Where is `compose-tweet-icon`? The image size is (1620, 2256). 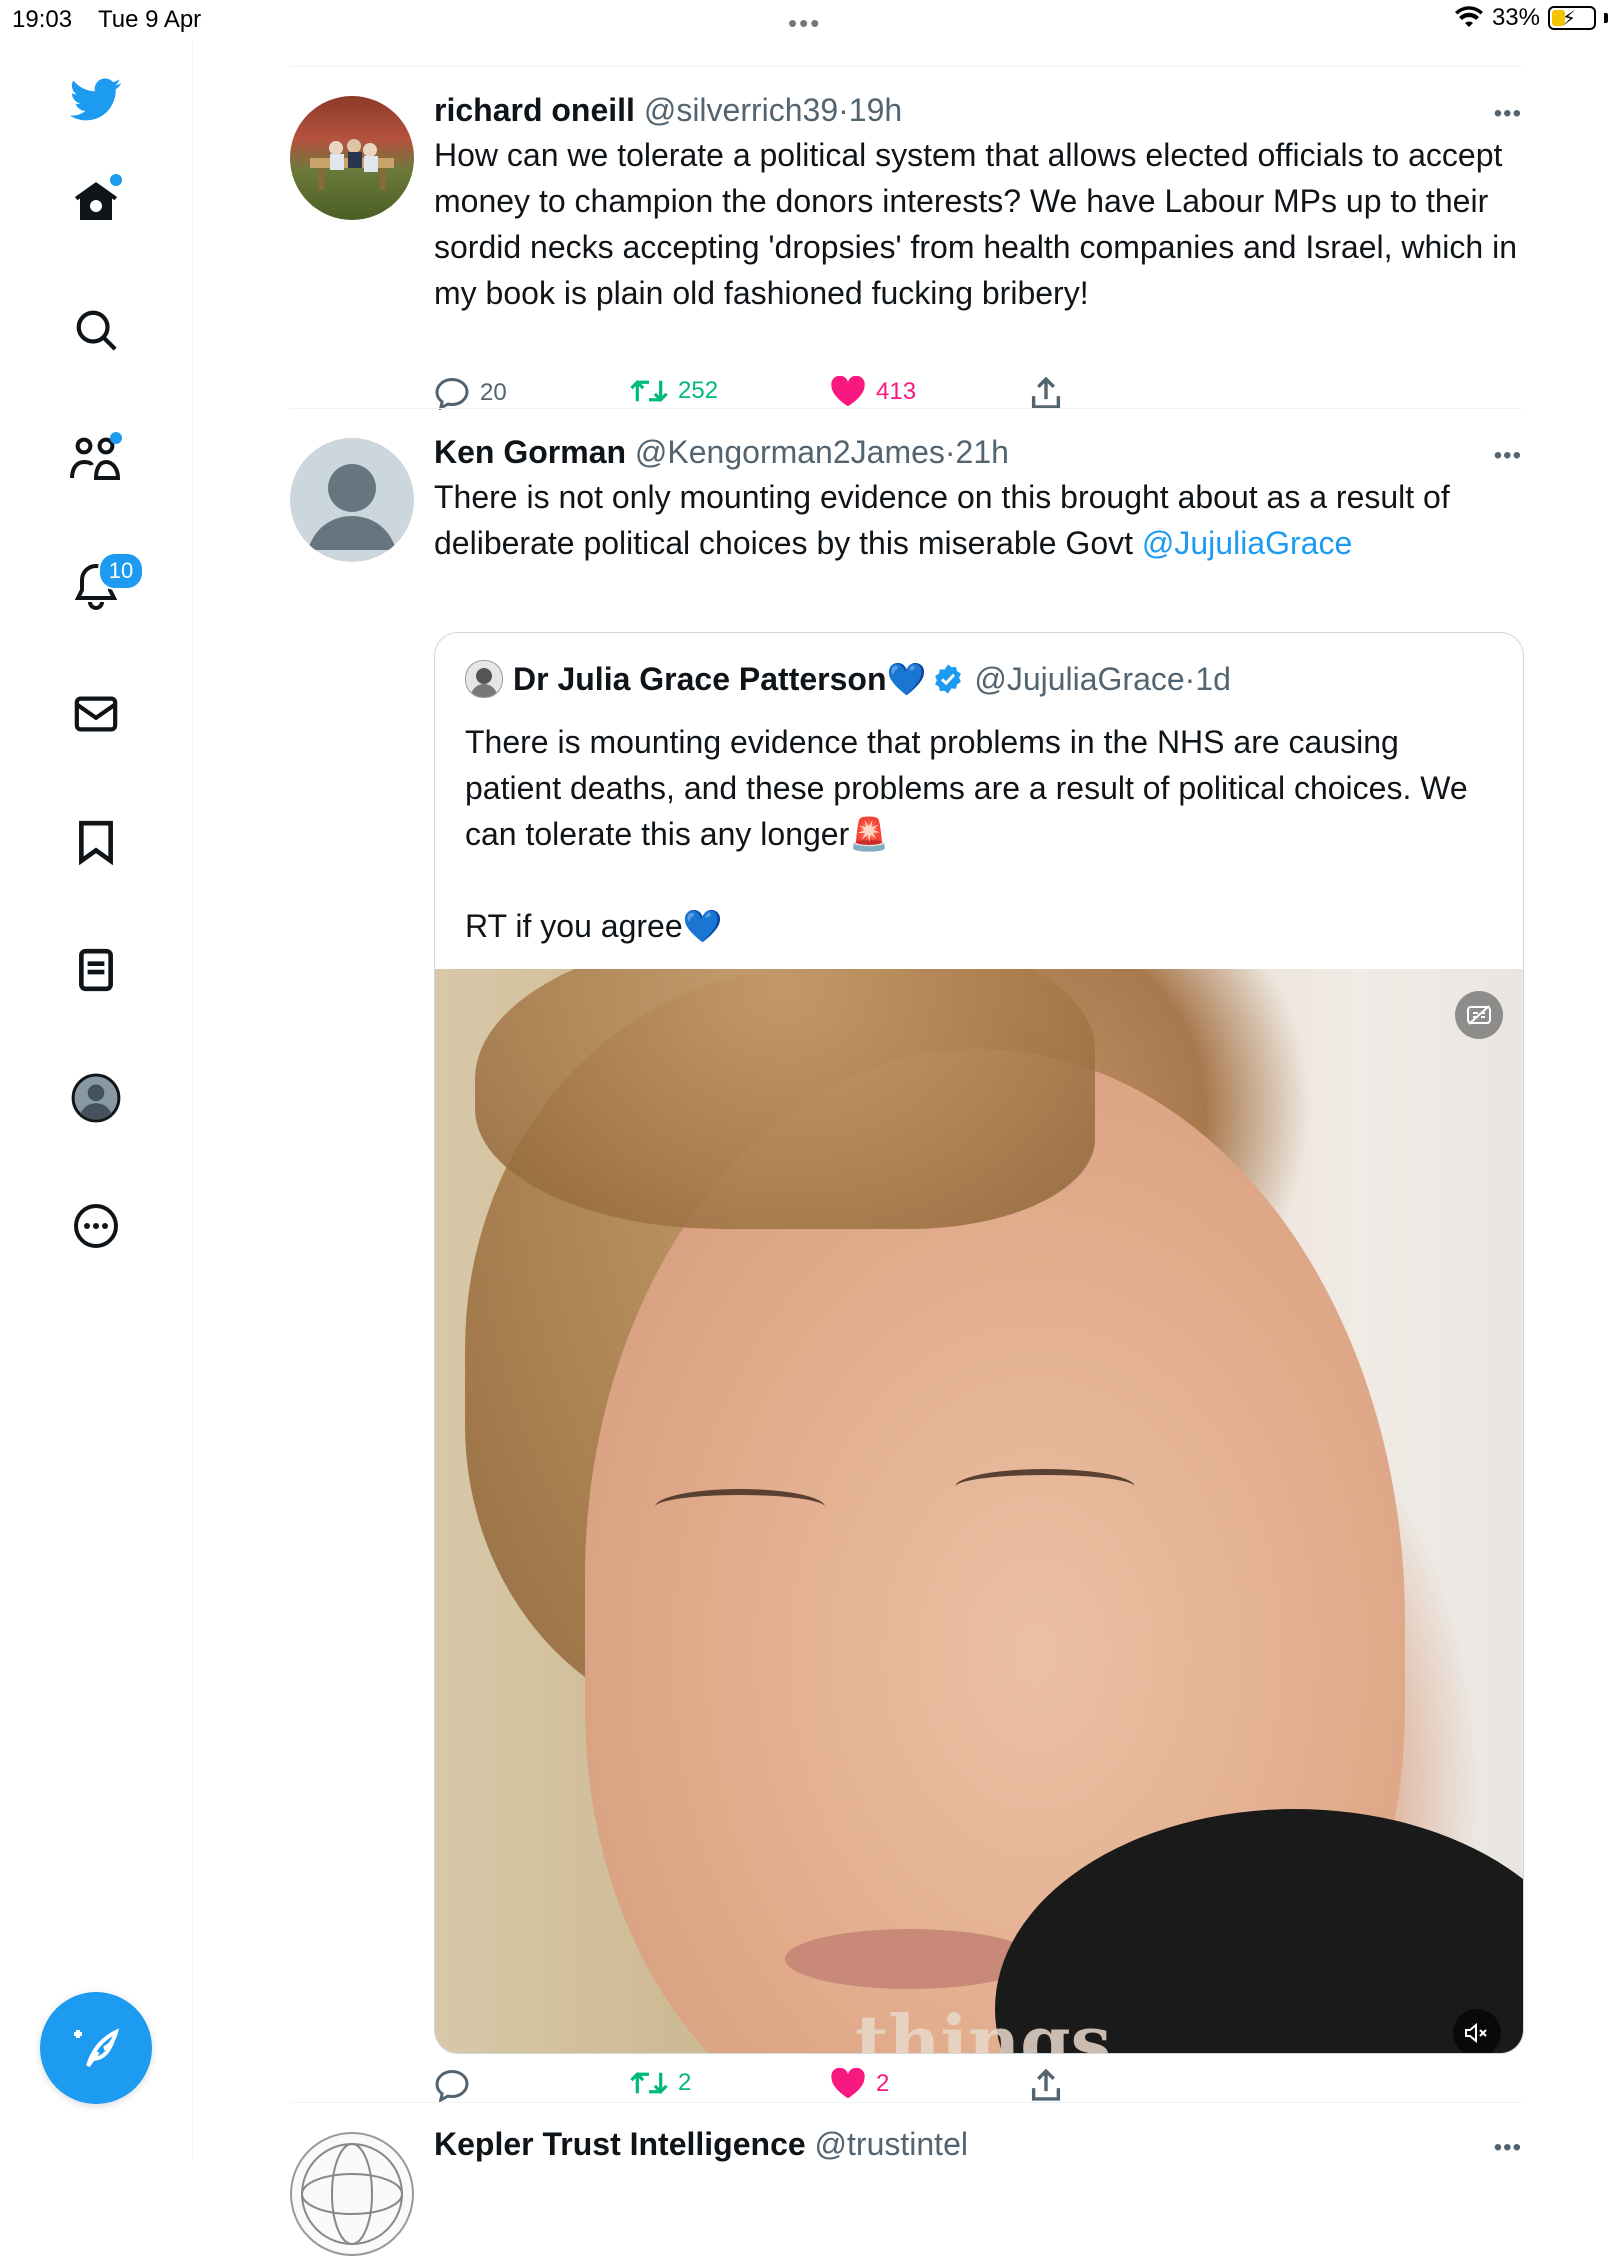
compose-tweet-icon is located at coordinates (96, 2048).